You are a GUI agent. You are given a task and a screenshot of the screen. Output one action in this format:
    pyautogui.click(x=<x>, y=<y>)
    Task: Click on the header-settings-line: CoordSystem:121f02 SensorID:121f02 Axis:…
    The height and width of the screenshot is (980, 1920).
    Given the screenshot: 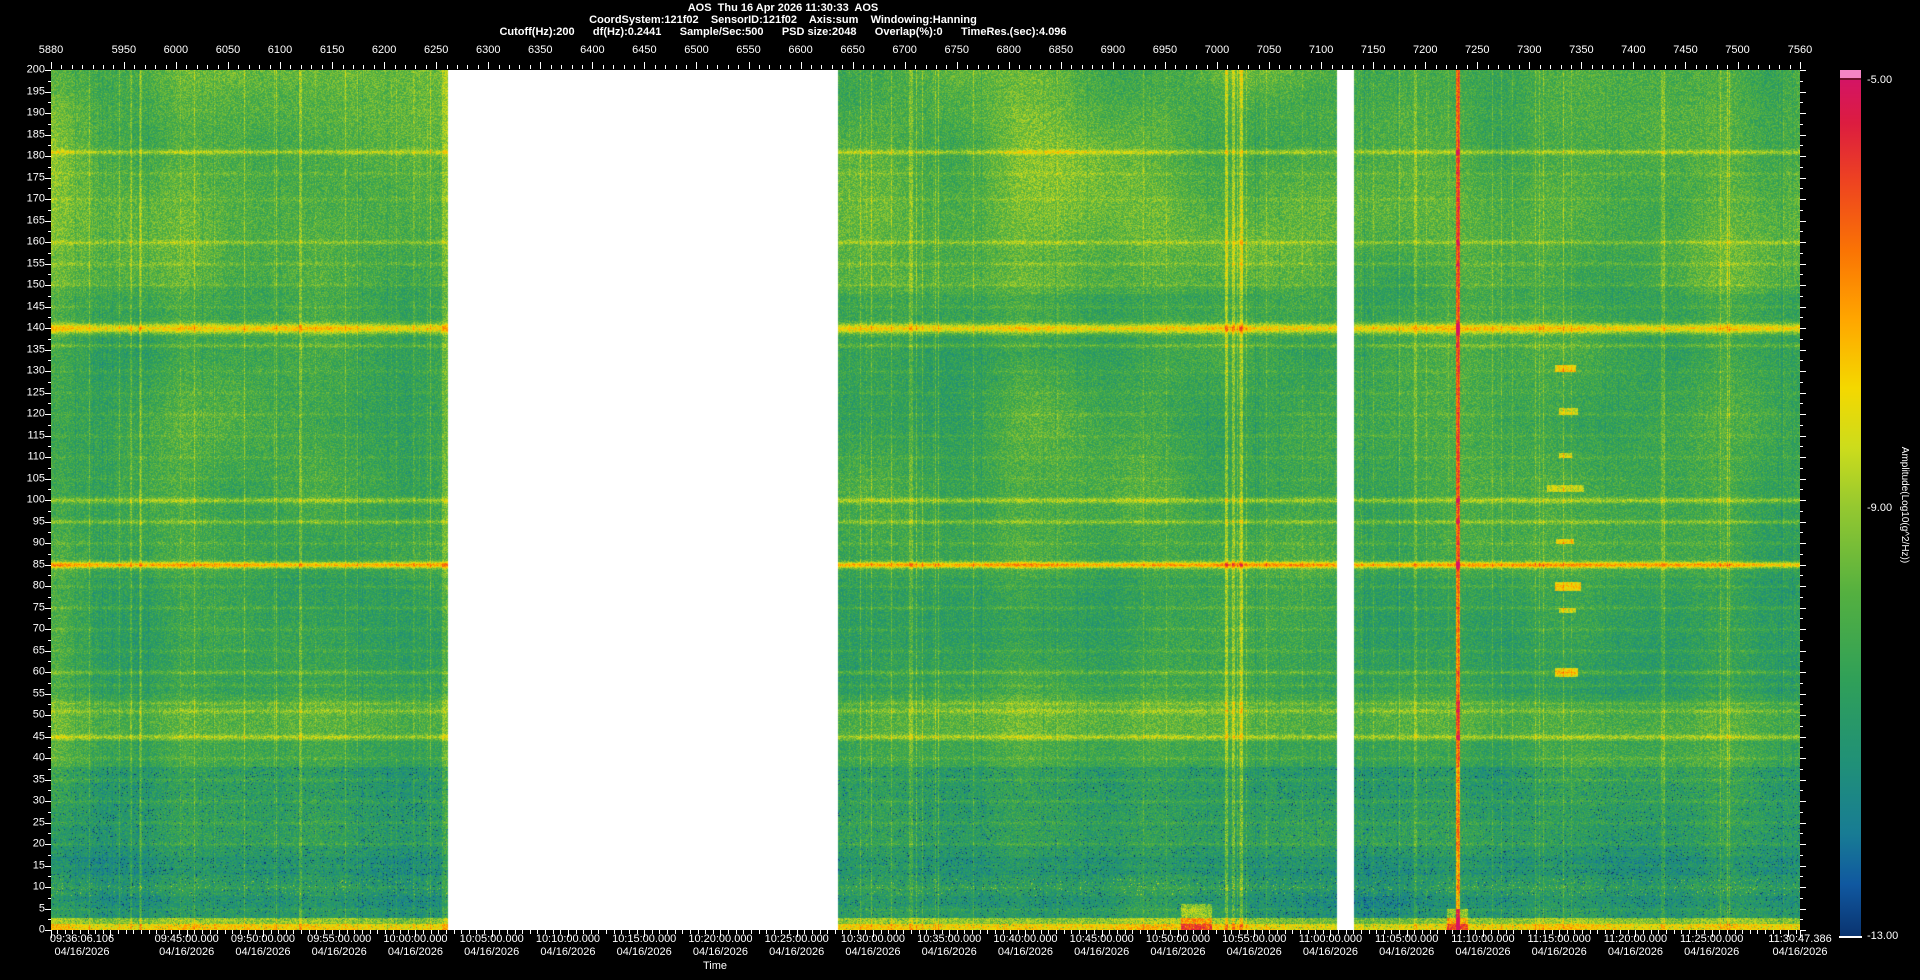 What is the action you would take?
    pyautogui.click(x=783, y=20)
    